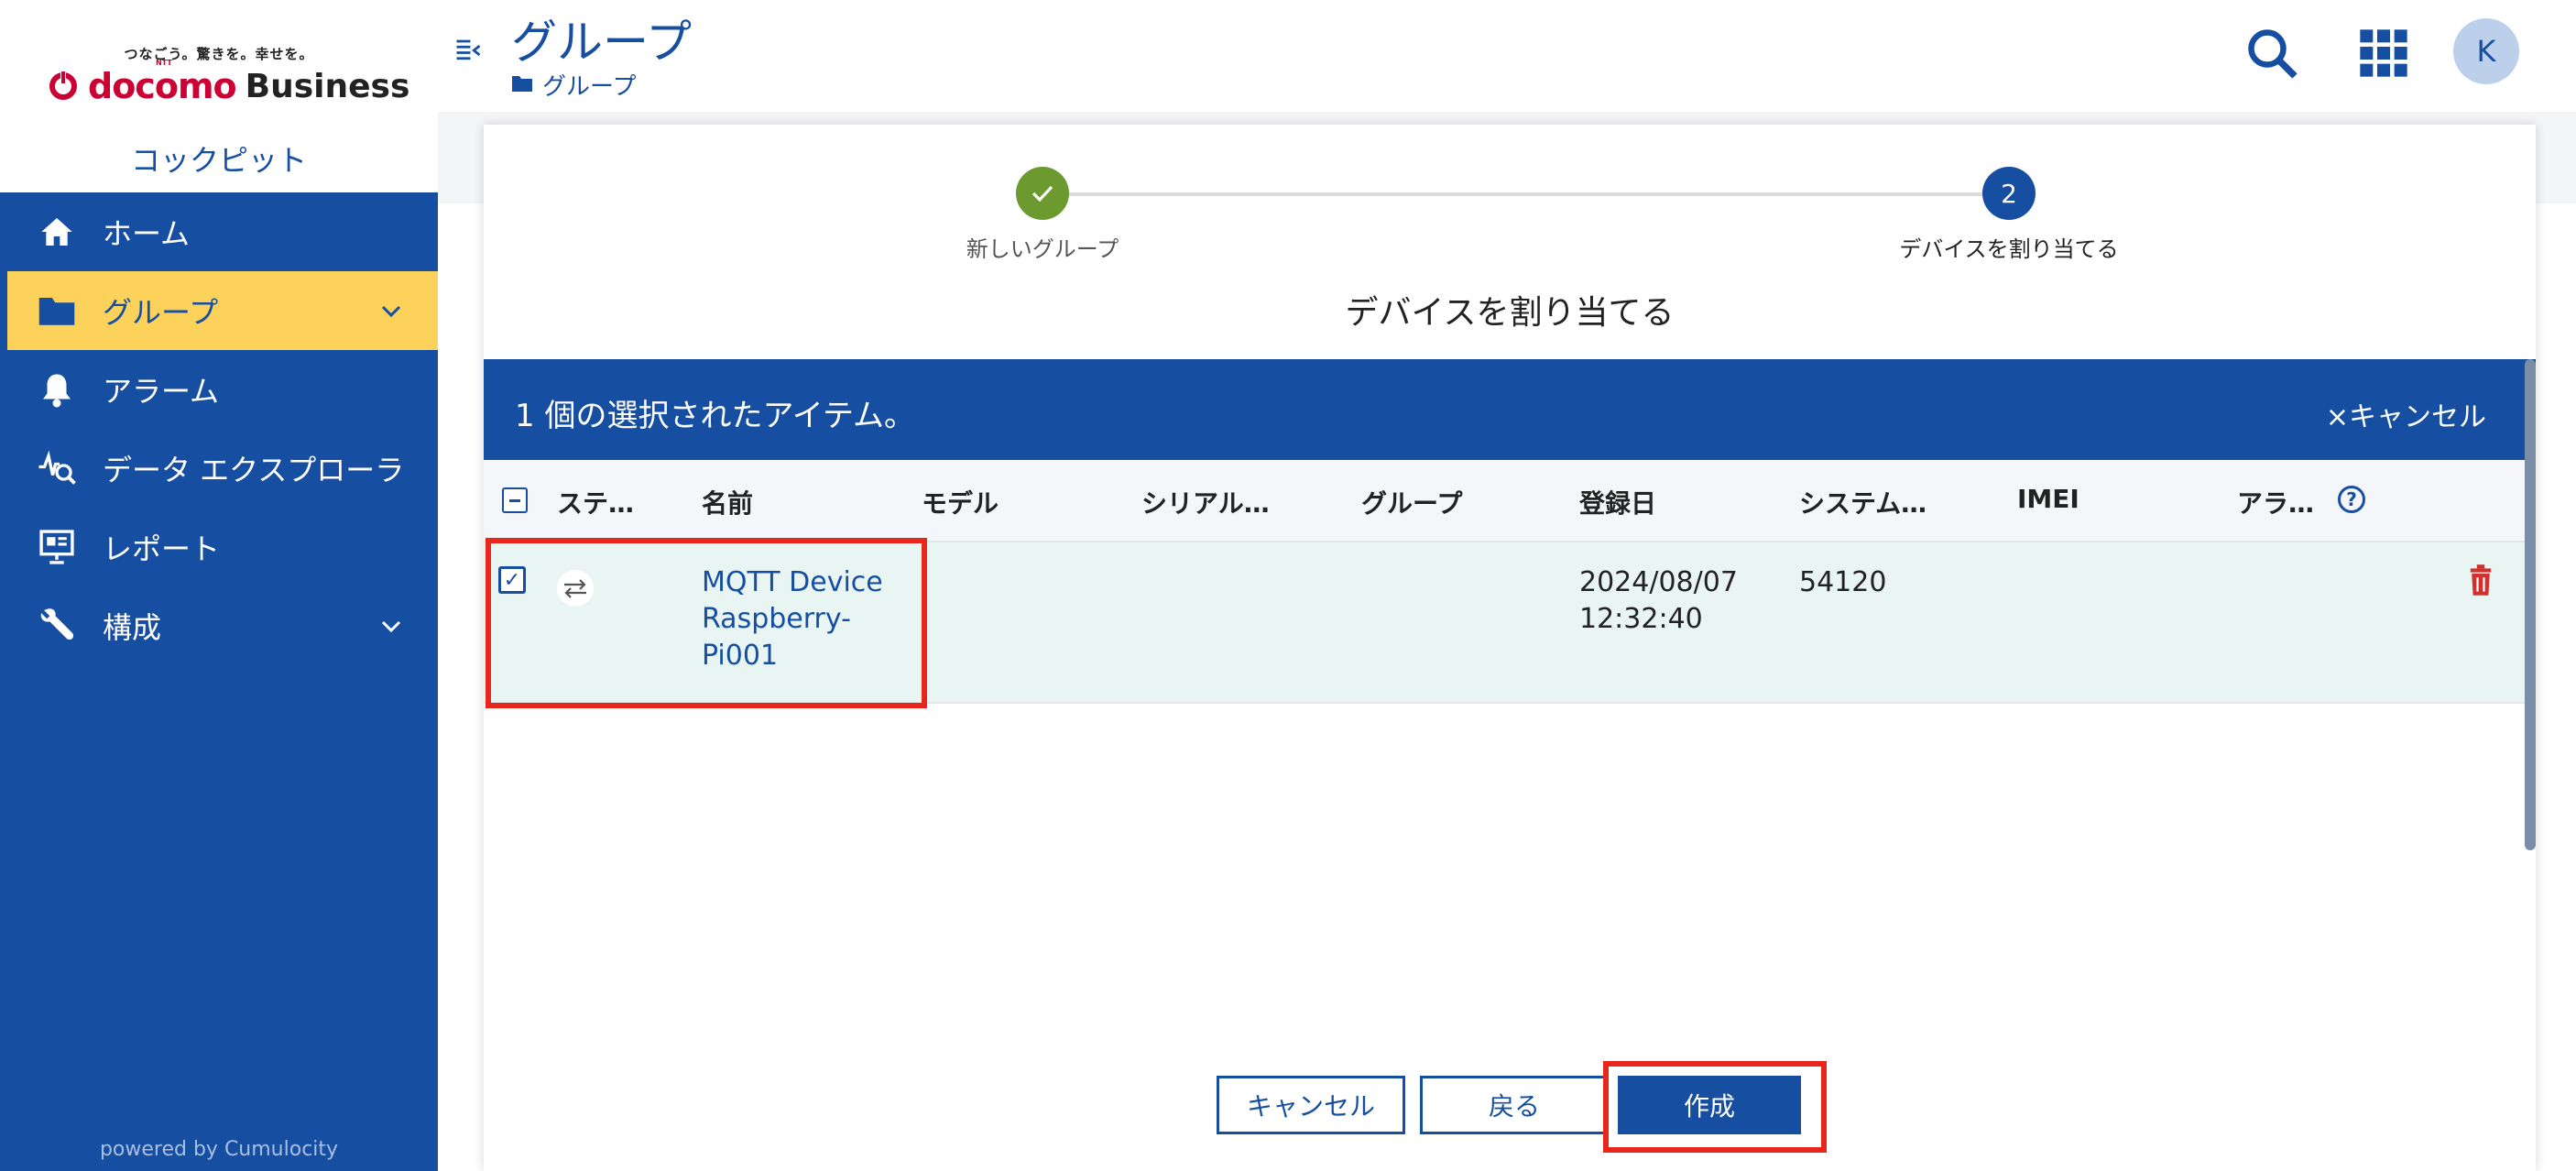  What do you see at coordinates (133, 627) in the screenshot?
I see `sidebar-item-label: 構成` at bounding box center [133, 627].